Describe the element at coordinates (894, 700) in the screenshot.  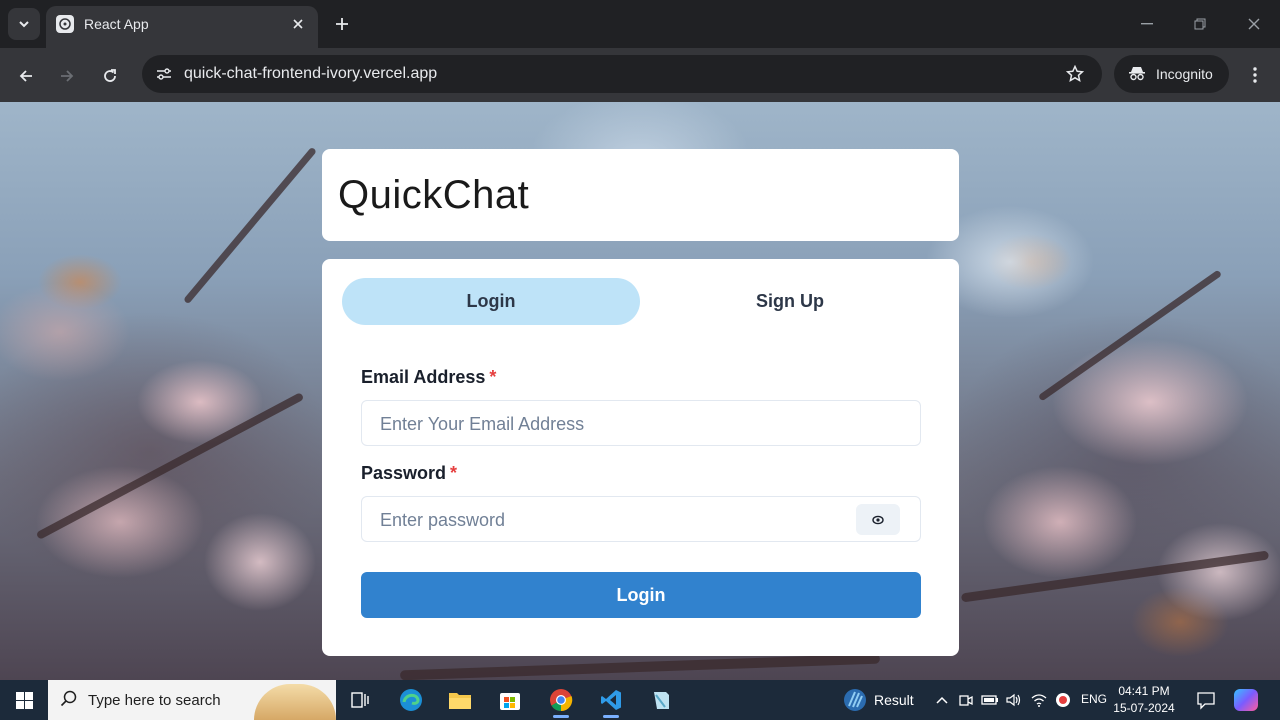
I see `weather-label: Result` at that location.